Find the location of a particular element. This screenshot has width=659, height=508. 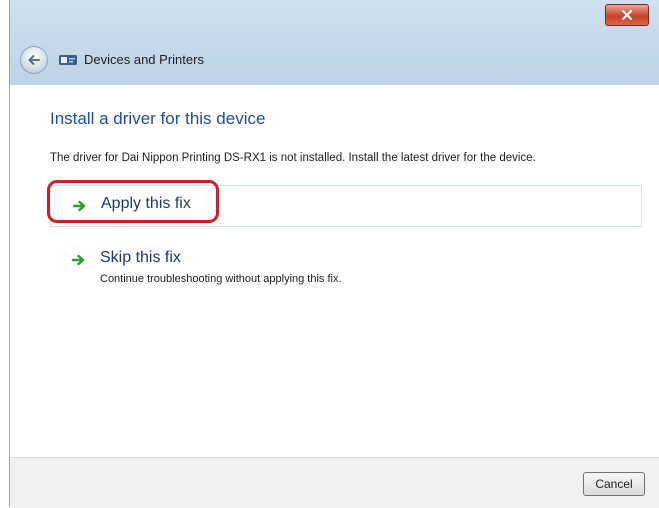

breadcrumb: Devices and Printers is located at coordinates (131, 59).